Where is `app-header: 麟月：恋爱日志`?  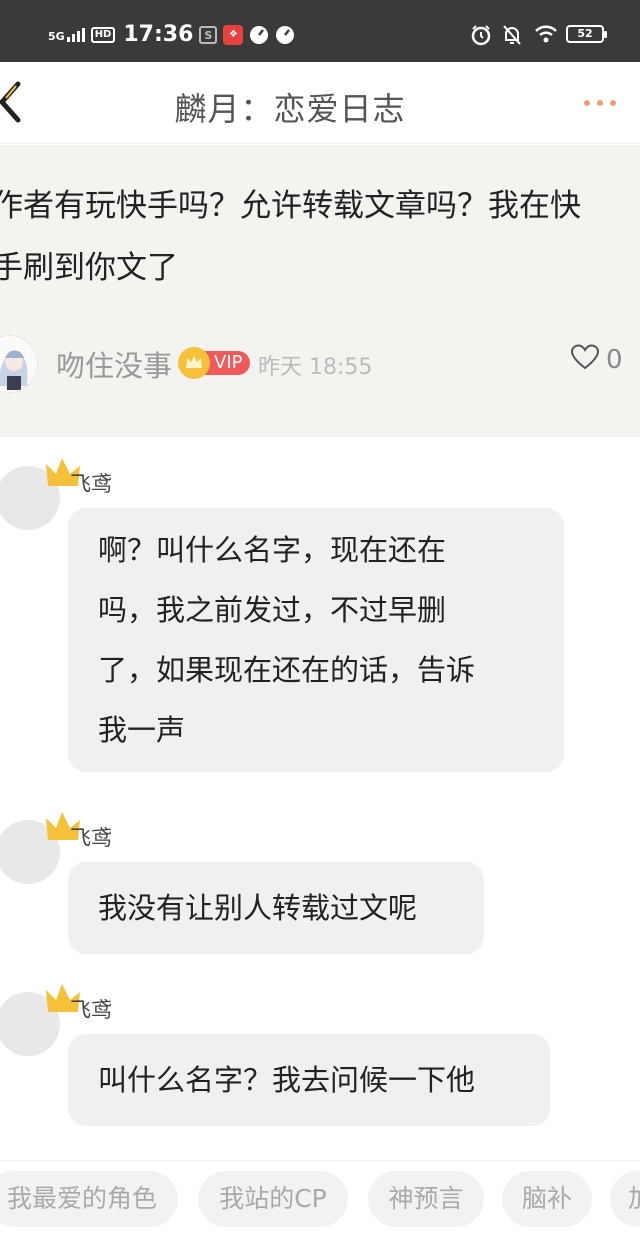
app-header: 麟月：恋爱日志 is located at coordinates (320, 103).